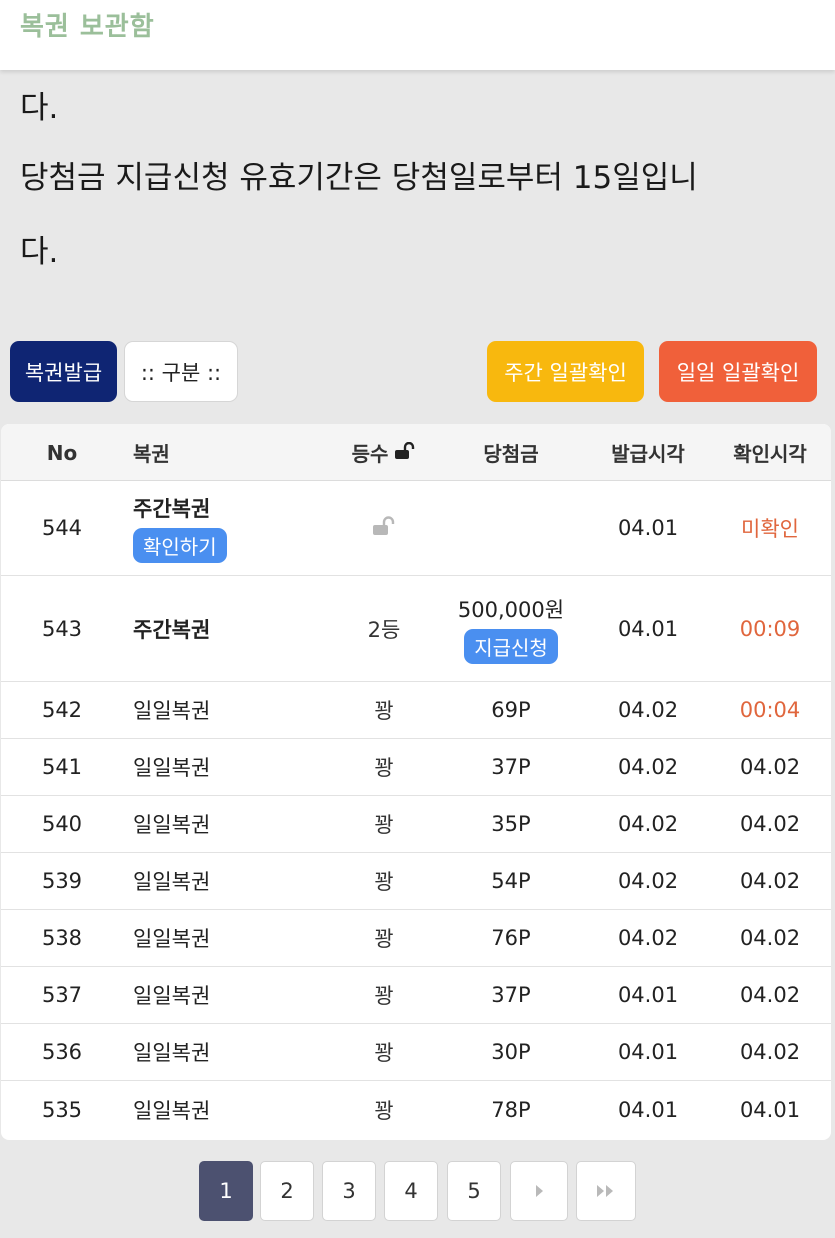  What do you see at coordinates (62, 710) in the screenshot?
I see `row-no: 542` at bounding box center [62, 710].